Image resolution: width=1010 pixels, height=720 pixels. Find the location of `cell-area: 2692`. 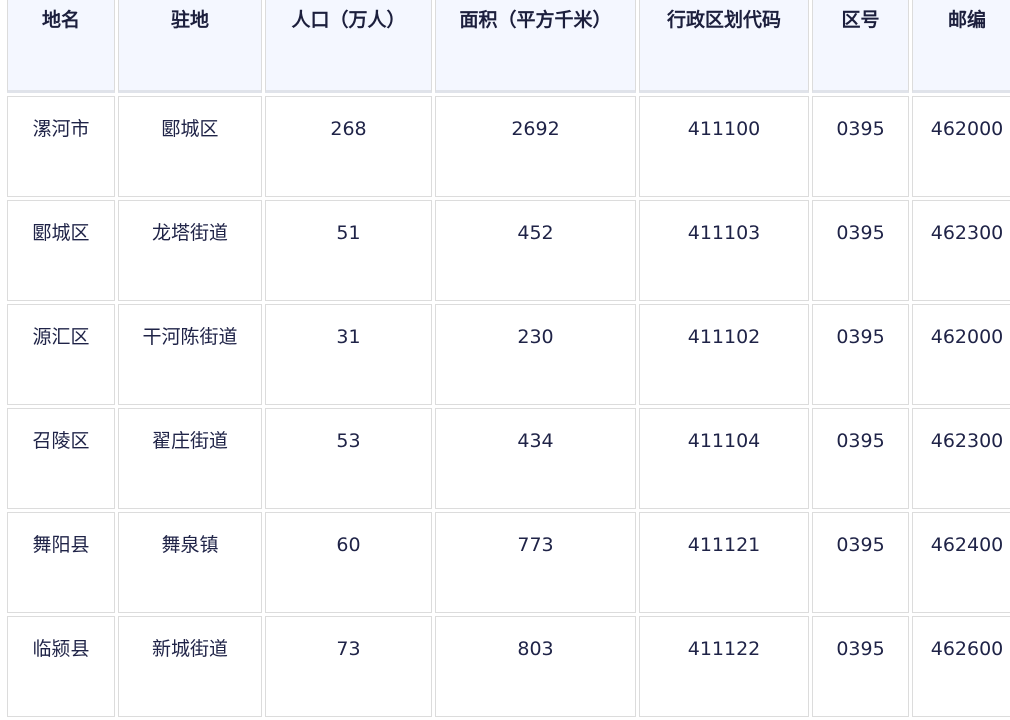

cell-area: 2692 is located at coordinates (535, 146).